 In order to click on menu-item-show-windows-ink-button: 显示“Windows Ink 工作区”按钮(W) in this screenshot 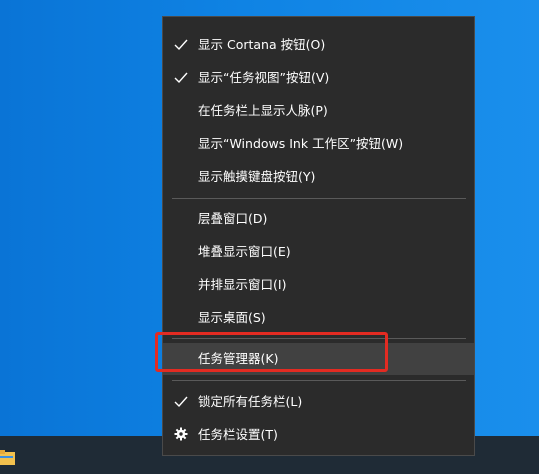, I will do `click(318, 144)`.